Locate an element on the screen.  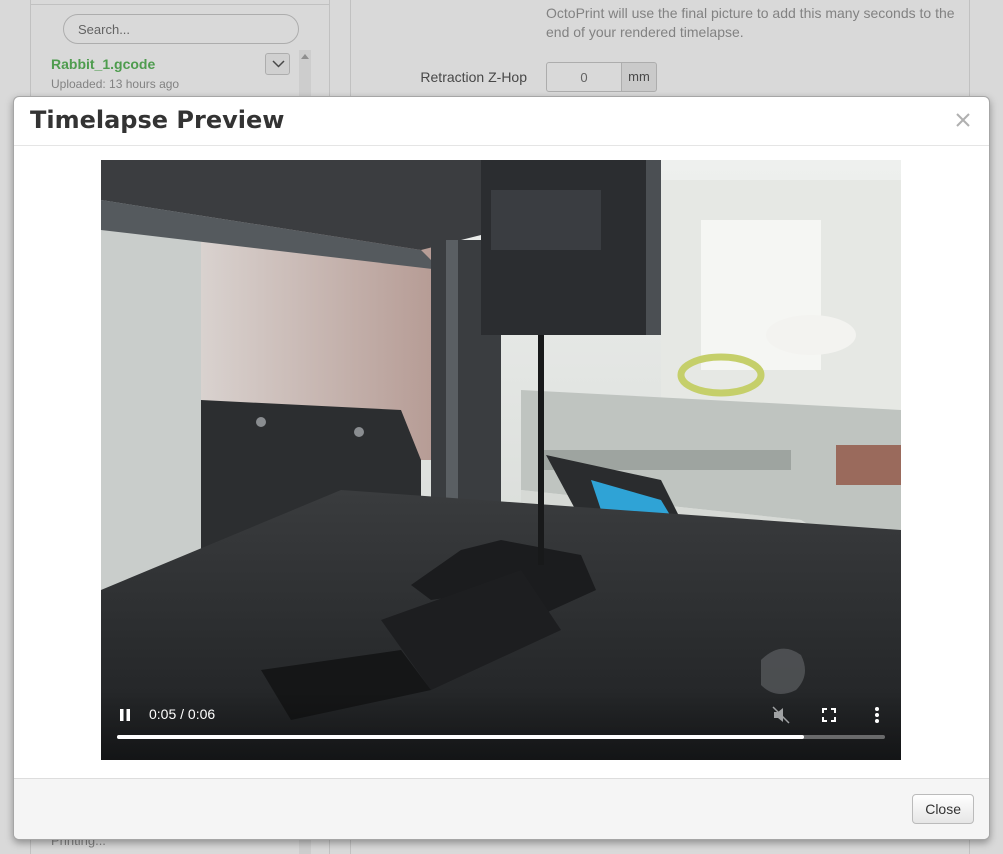
close-icon is located at coordinates (963, 120).